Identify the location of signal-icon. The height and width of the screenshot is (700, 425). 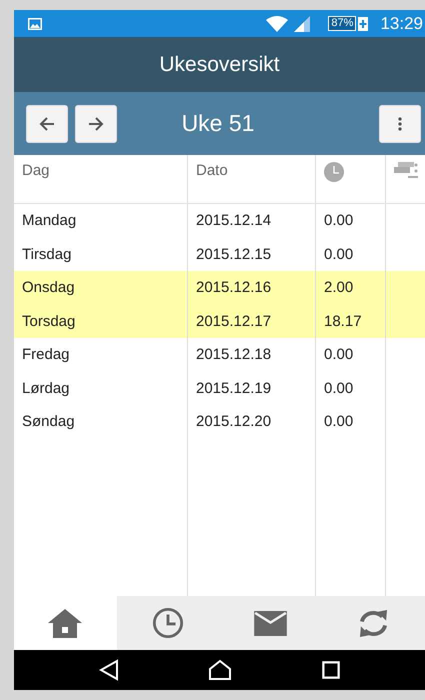
(302, 24).